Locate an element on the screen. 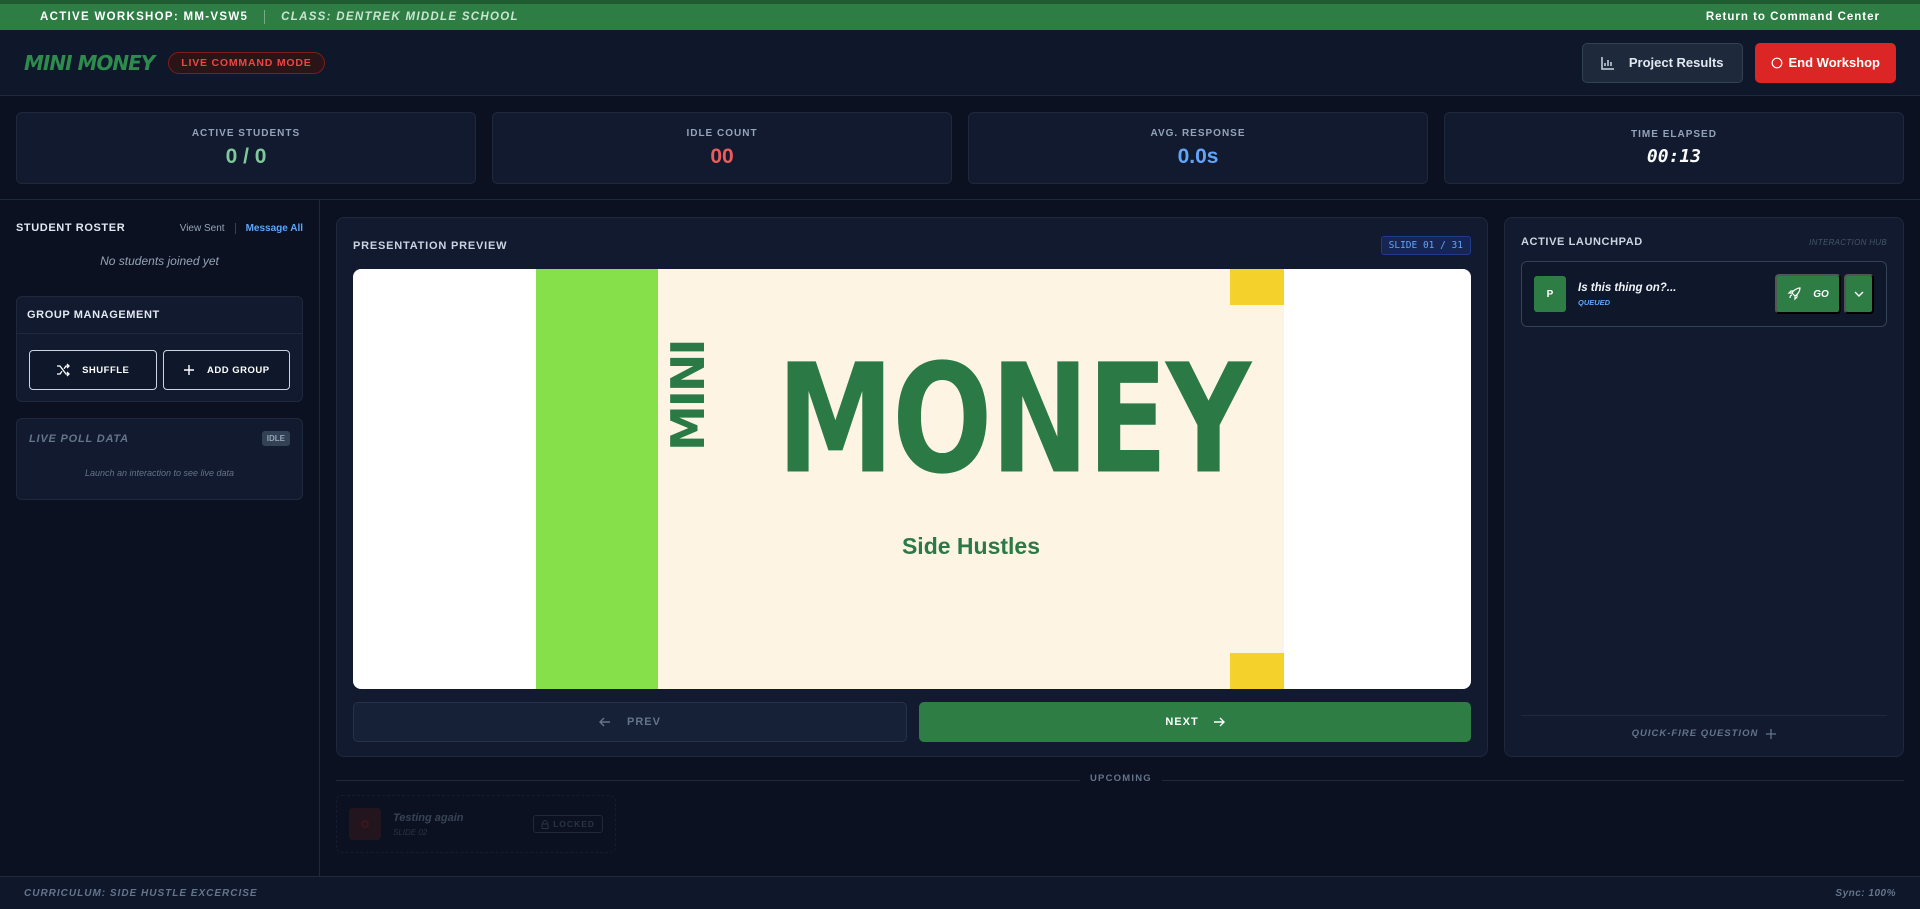 This screenshot has width=1920, height=909. presentation-header: PRESENTATION PREVIEW SLIDE 01 / 31 is located at coordinates (912, 245).